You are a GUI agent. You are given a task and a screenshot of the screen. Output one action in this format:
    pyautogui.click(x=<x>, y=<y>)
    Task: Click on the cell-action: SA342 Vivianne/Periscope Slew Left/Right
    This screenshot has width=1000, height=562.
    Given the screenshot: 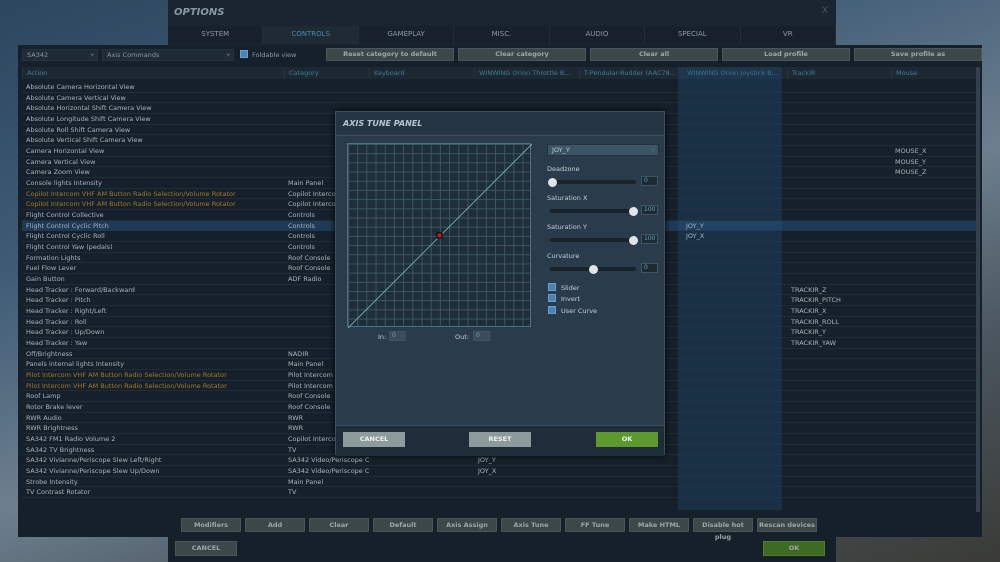 What is the action you would take?
    pyautogui.click(x=153, y=460)
    